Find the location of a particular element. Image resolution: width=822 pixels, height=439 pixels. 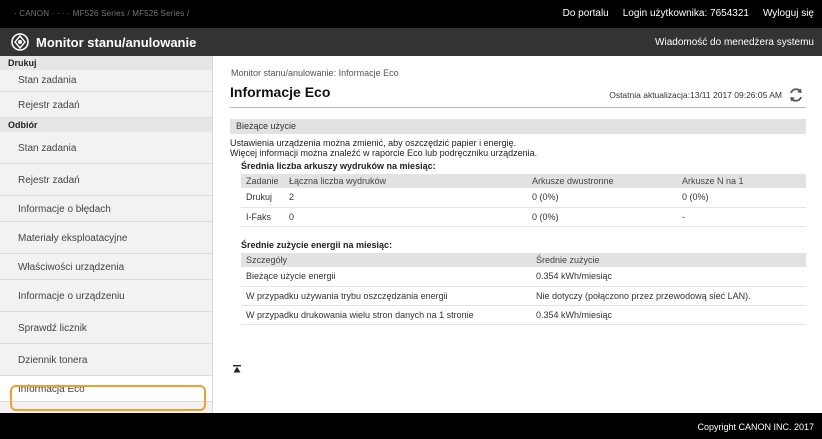

logout-link: Wyloguj się is located at coordinates (788, 13).